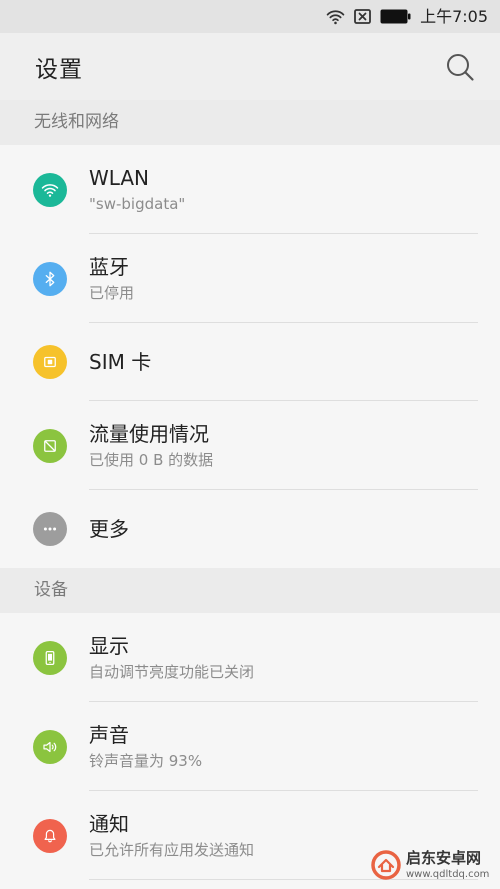 This screenshot has height=889, width=500. What do you see at coordinates (50, 657) in the screenshot?
I see `display-icon` at bounding box center [50, 657].